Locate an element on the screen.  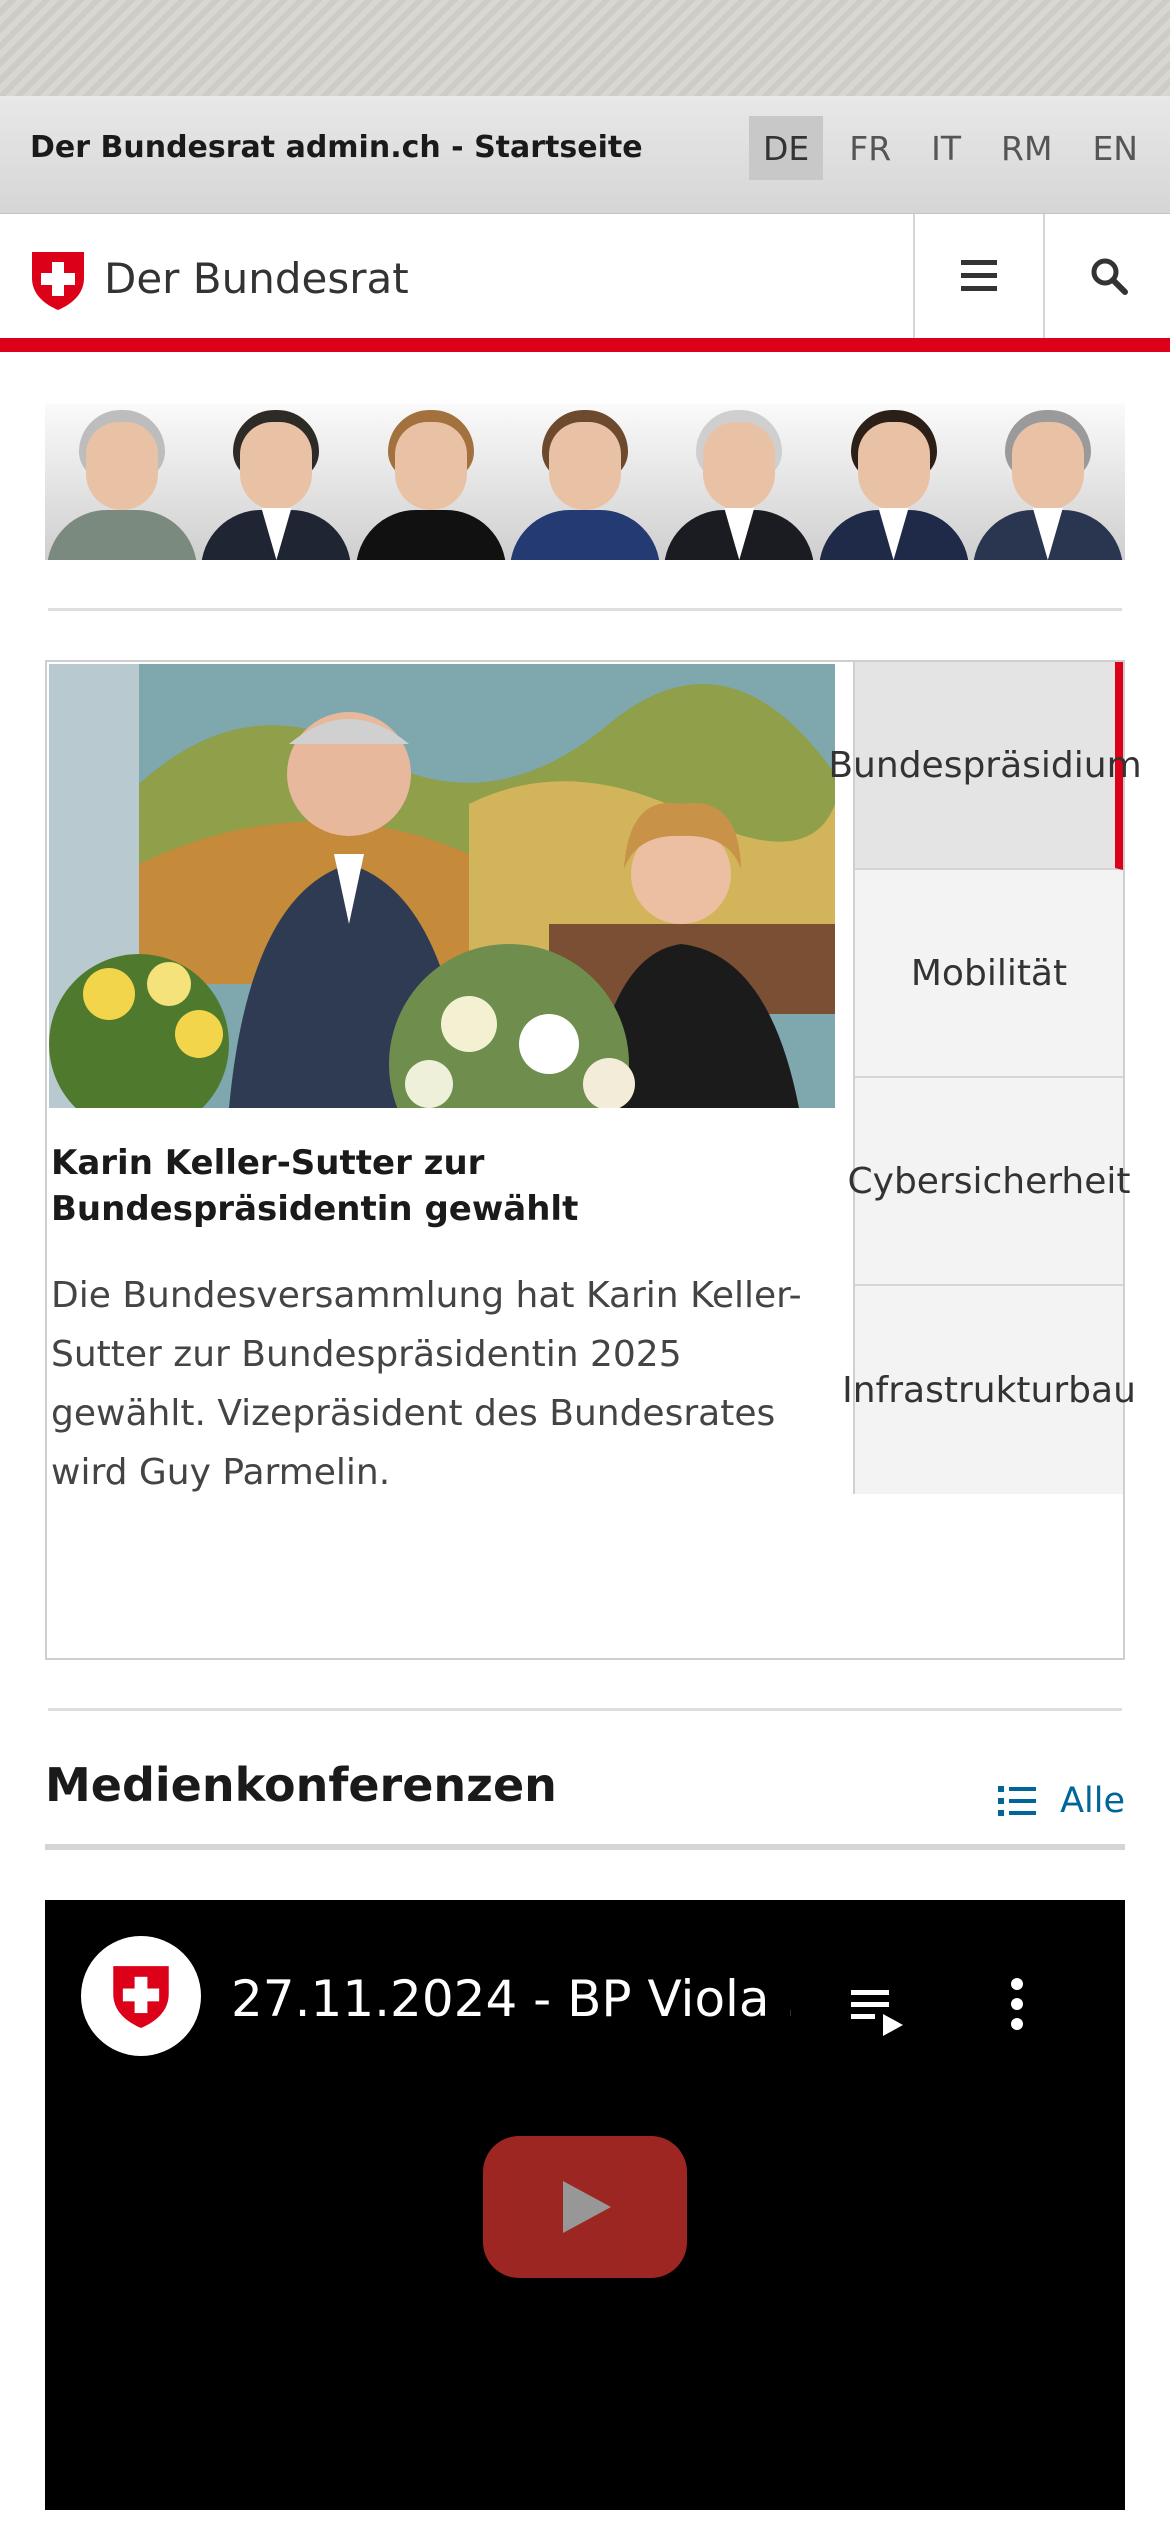
tab-mobilitaet: Mobilität is located at coordinates (988, 974).